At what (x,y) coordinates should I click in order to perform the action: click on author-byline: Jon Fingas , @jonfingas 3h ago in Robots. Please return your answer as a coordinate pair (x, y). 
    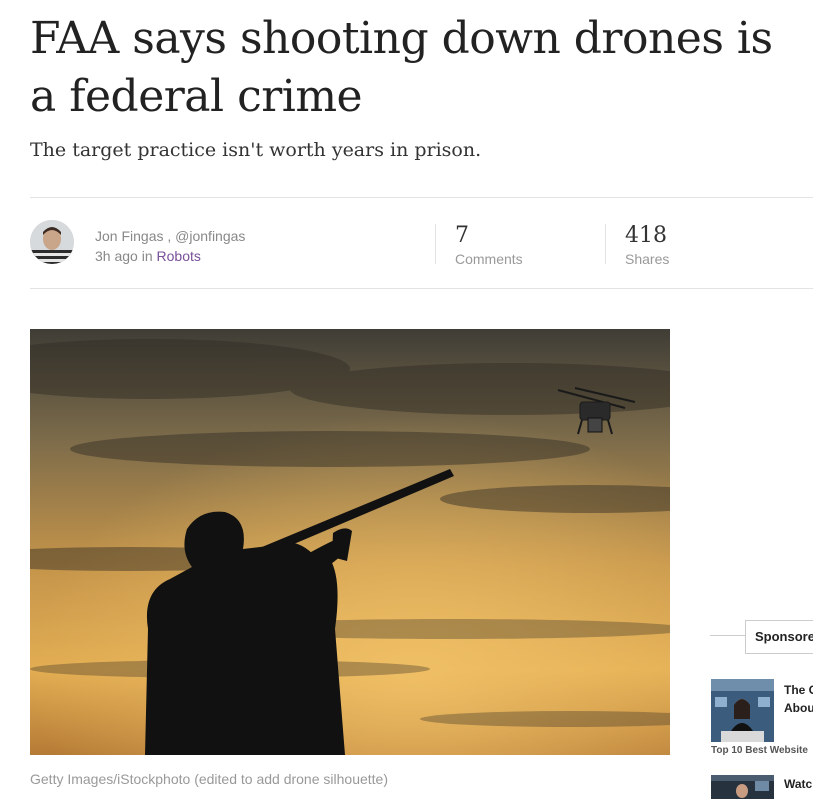
    Looking at the image, I should click on (170, 246).